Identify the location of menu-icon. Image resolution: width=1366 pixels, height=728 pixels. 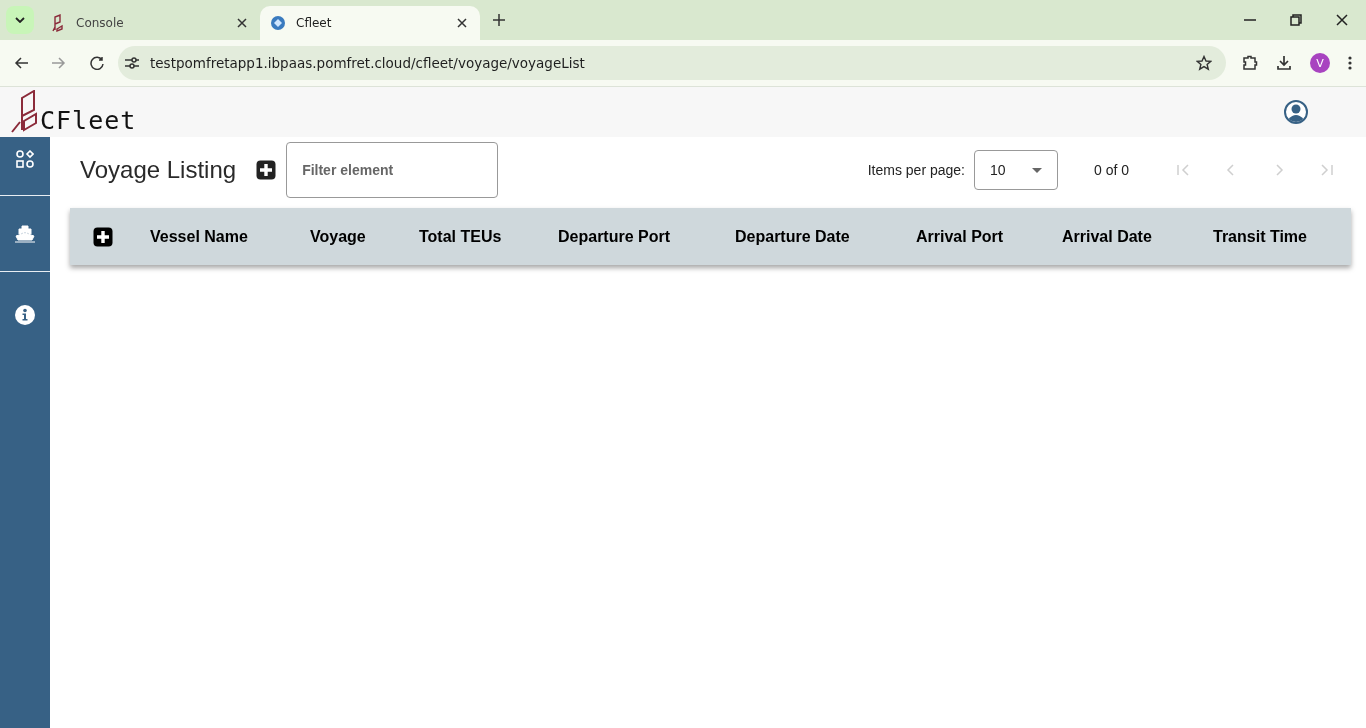
(1350, 63).